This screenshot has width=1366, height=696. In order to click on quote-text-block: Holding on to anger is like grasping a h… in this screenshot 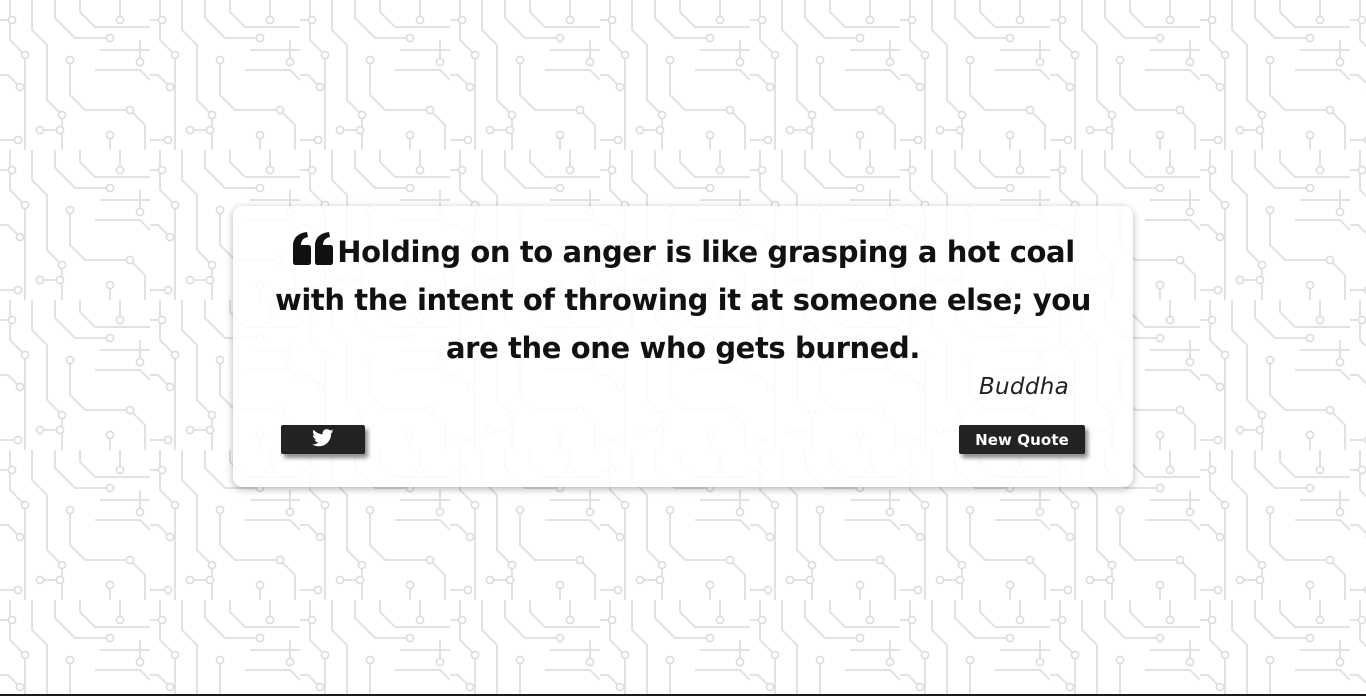, I will do `click(683, 300)`.